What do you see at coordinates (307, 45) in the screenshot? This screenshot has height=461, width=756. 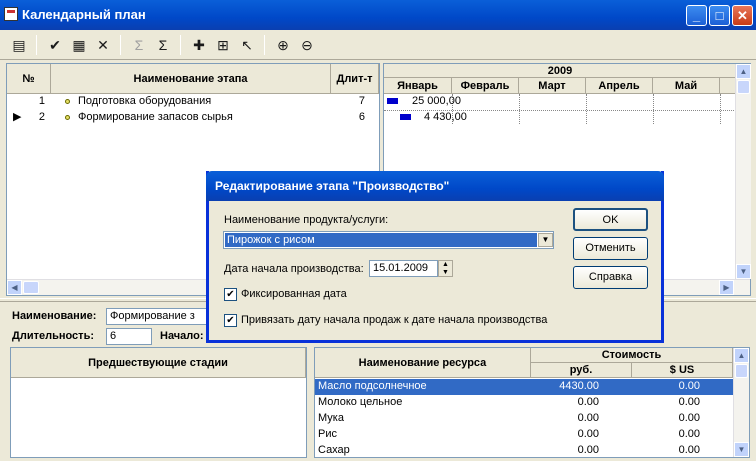 I see `zoom-out-icon: ⊖` at bounding box center [307, 45].